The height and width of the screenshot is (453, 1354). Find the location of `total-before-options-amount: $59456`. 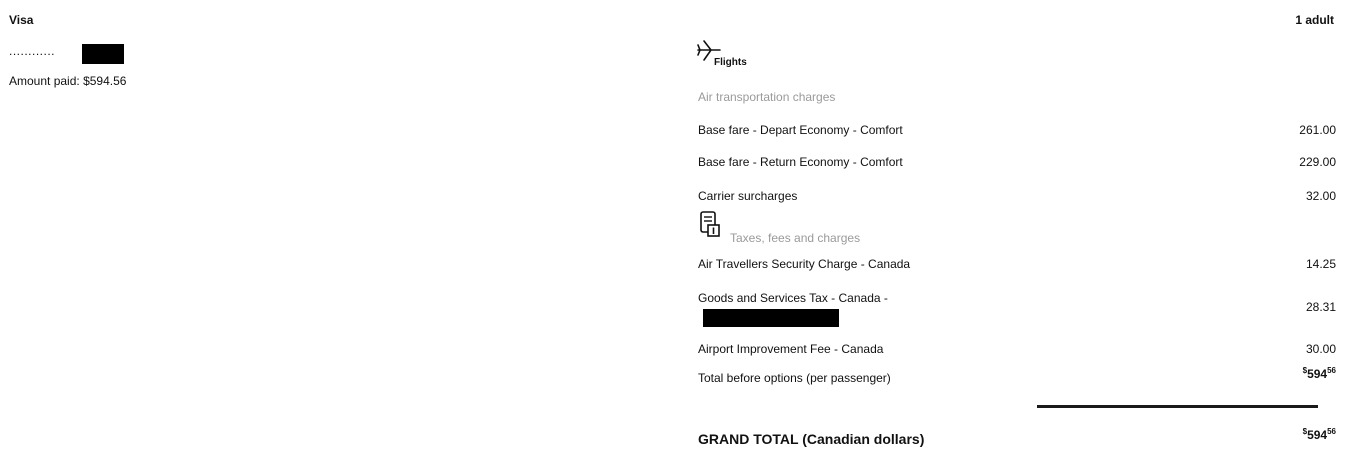

total-before-options-amount: $59456 is located at coordinates (1319, 373).